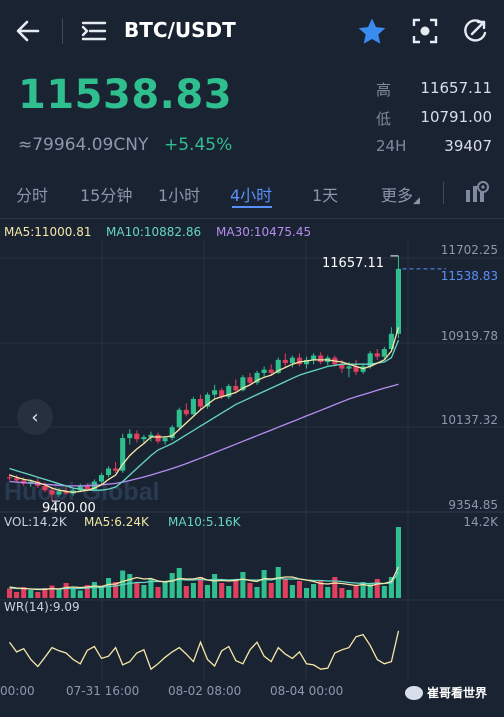  What do you see at coordinates (469, 336) in the screenshot?
I see `price-axis-label: 10919.78` at bounding box center [469, 336].